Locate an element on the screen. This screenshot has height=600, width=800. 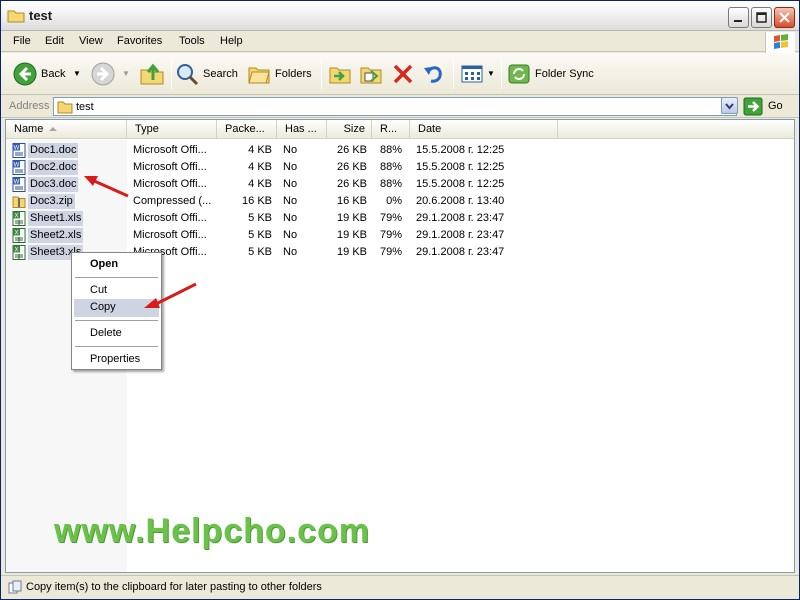
back-button: Back ▼ is located at coordinates (48, 74).